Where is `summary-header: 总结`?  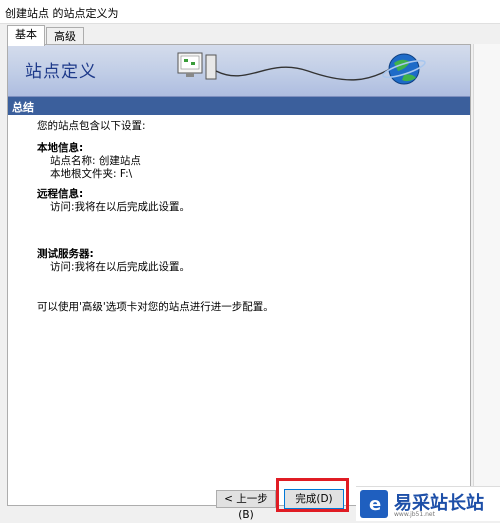 summary-header: 总结 is located at coordinates (239, 106).